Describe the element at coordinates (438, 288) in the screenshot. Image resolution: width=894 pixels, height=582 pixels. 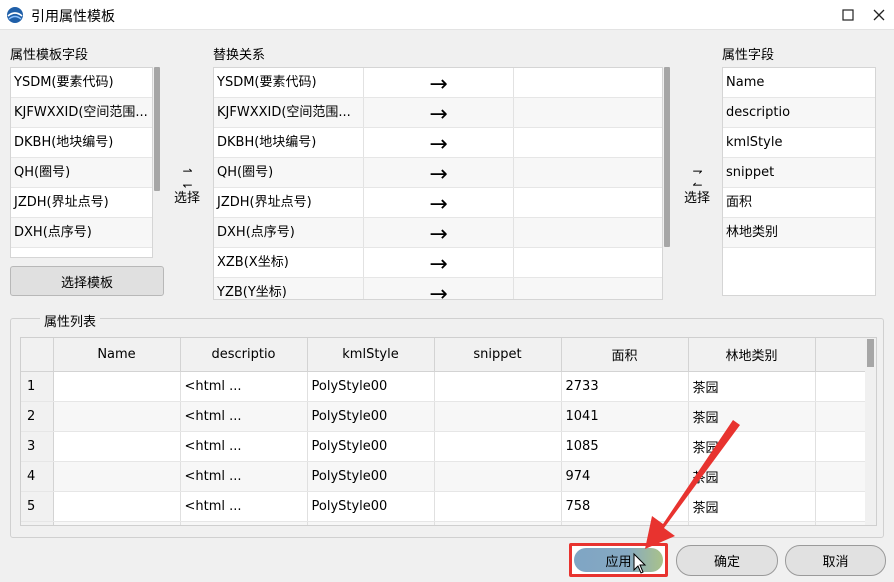
I see `mapping-row: YZB(Y坐标) →` at that location.